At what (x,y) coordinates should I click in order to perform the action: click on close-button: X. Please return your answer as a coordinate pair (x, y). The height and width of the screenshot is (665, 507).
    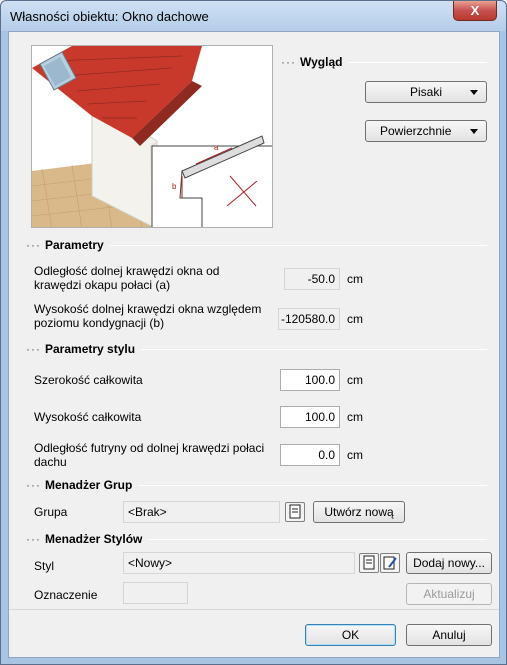
    Looking at the image, I should click on (475, 11).